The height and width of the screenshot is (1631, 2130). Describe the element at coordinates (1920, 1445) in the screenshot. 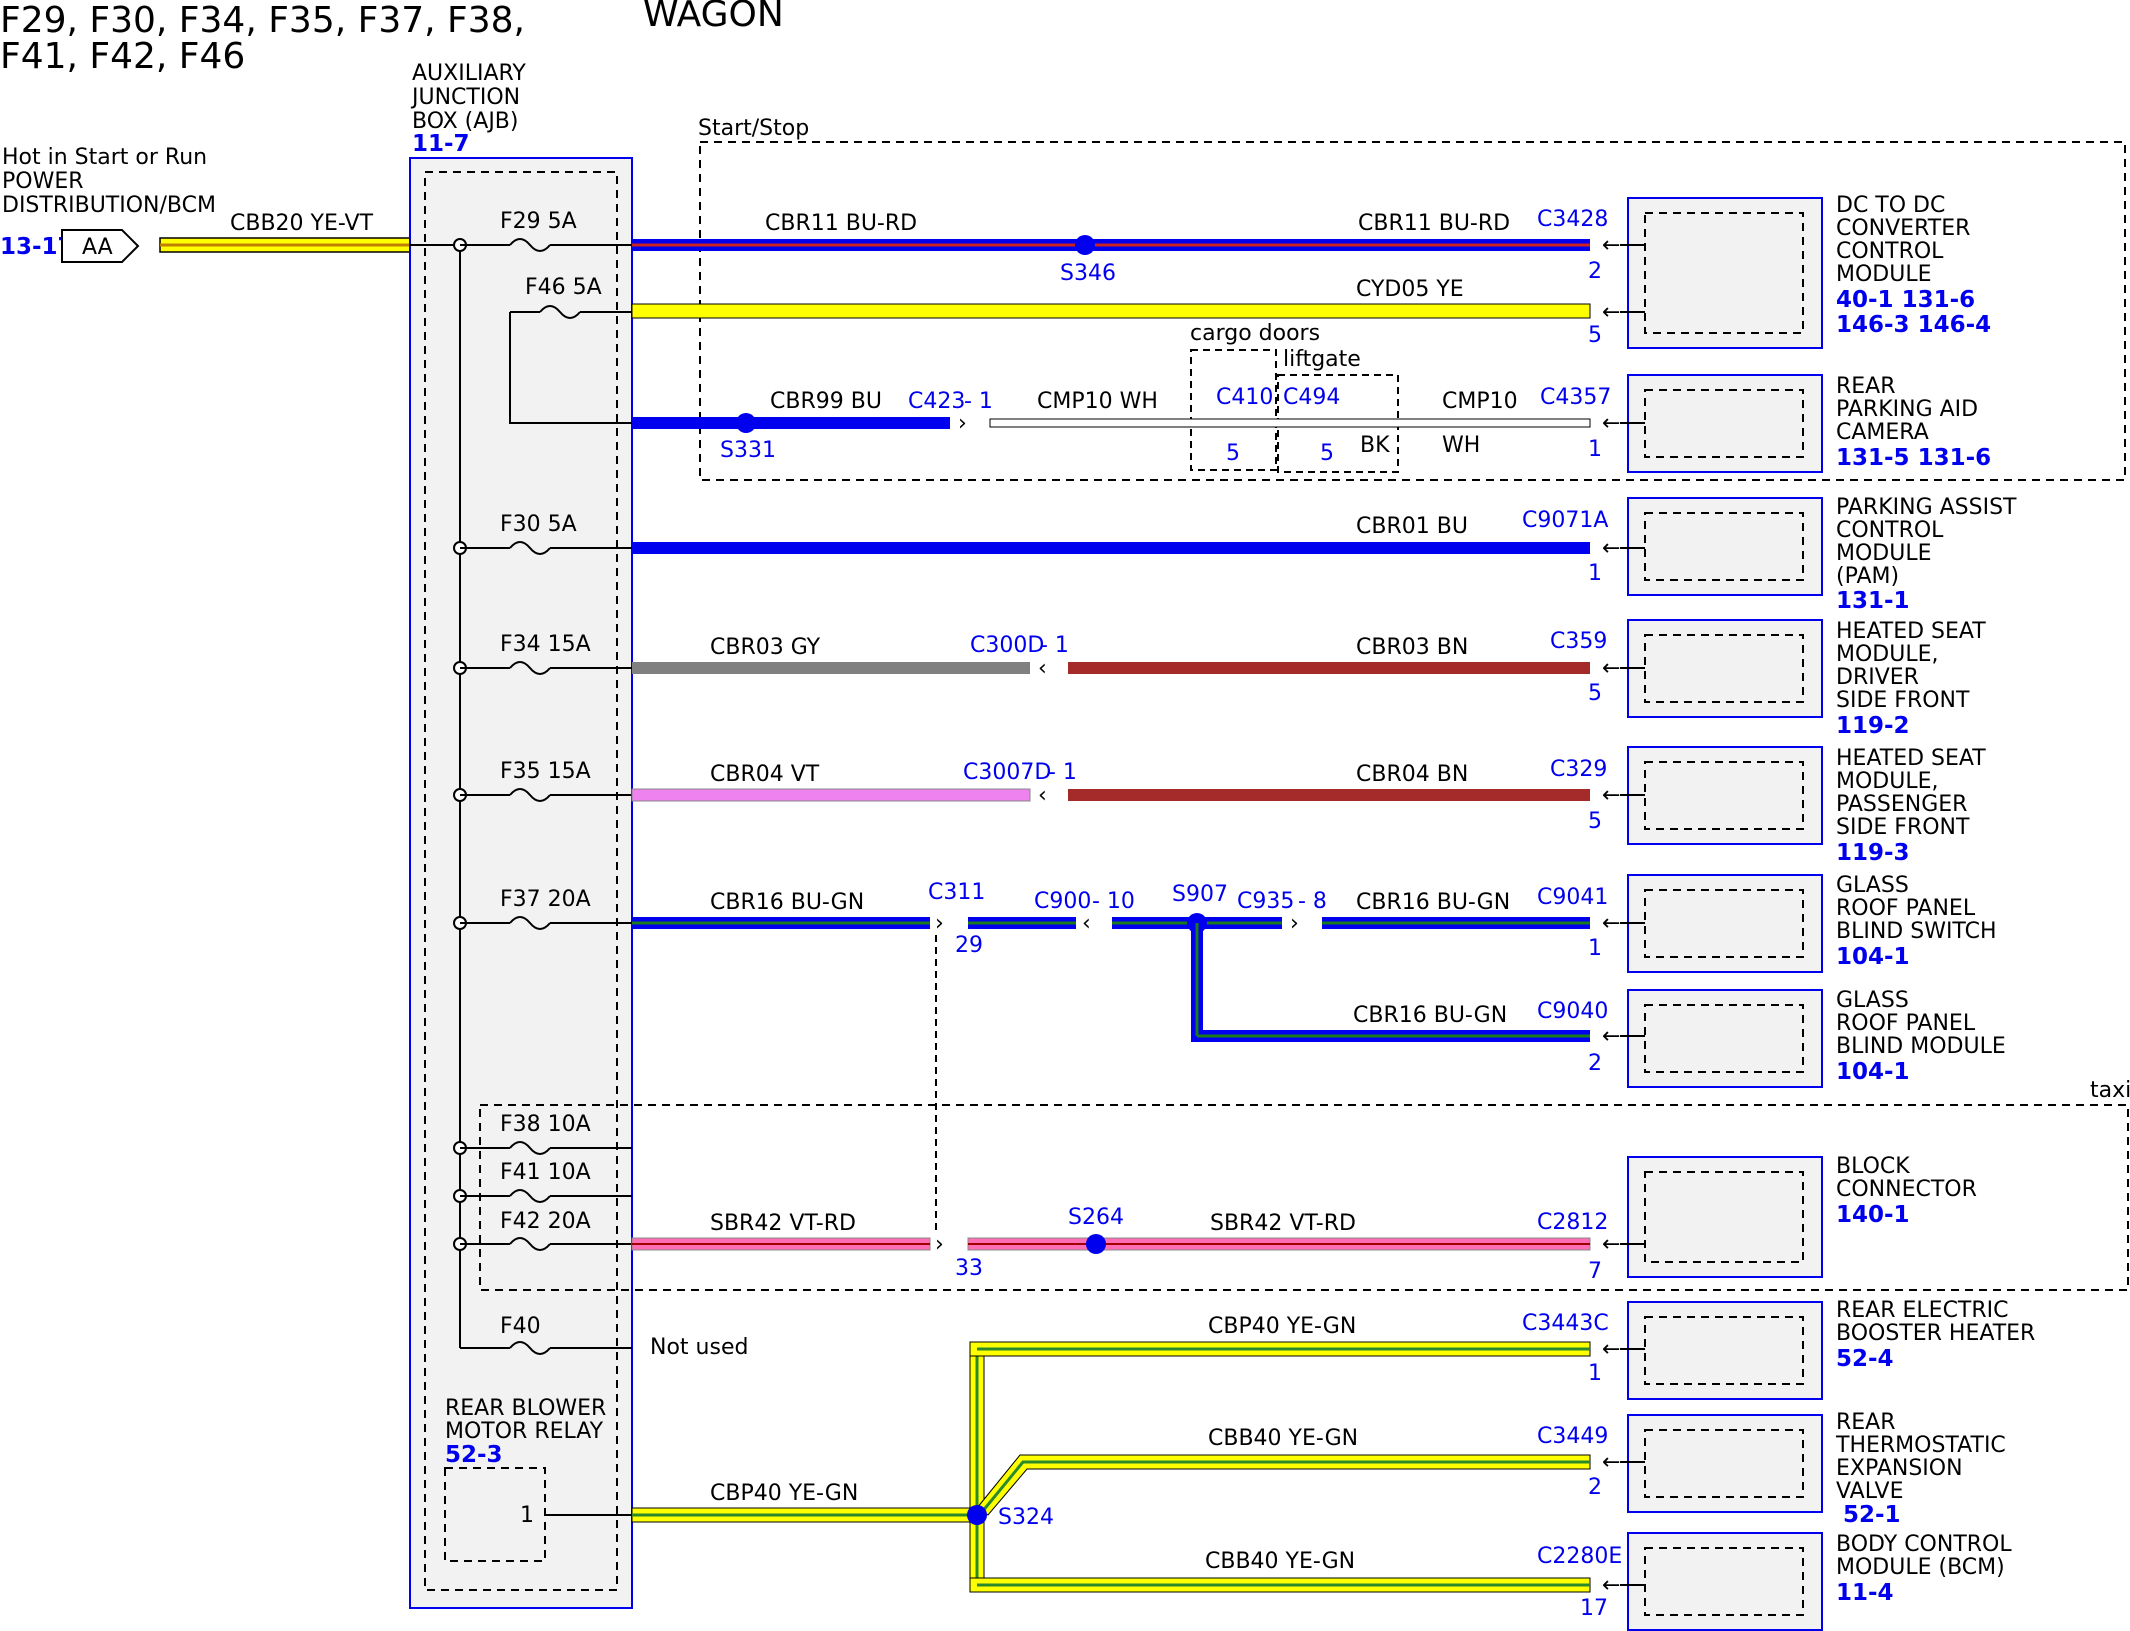

I see `svg-text: THERMOSTATIC` at that location.